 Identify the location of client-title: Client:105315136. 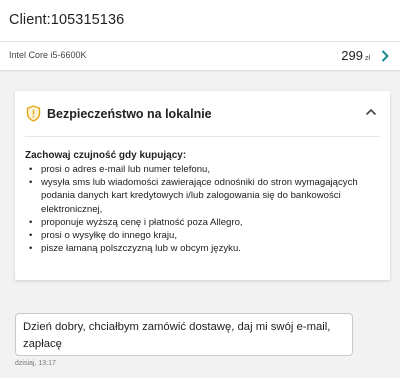
(67, 20).